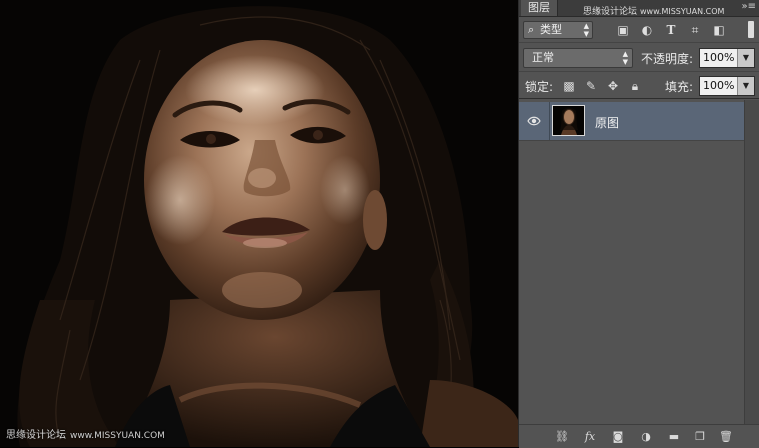  I want to click on lock-row: 锁定: ▩ ✎ ✥ 🔒︎ 填充: 100% ▼, so click(639, 86).